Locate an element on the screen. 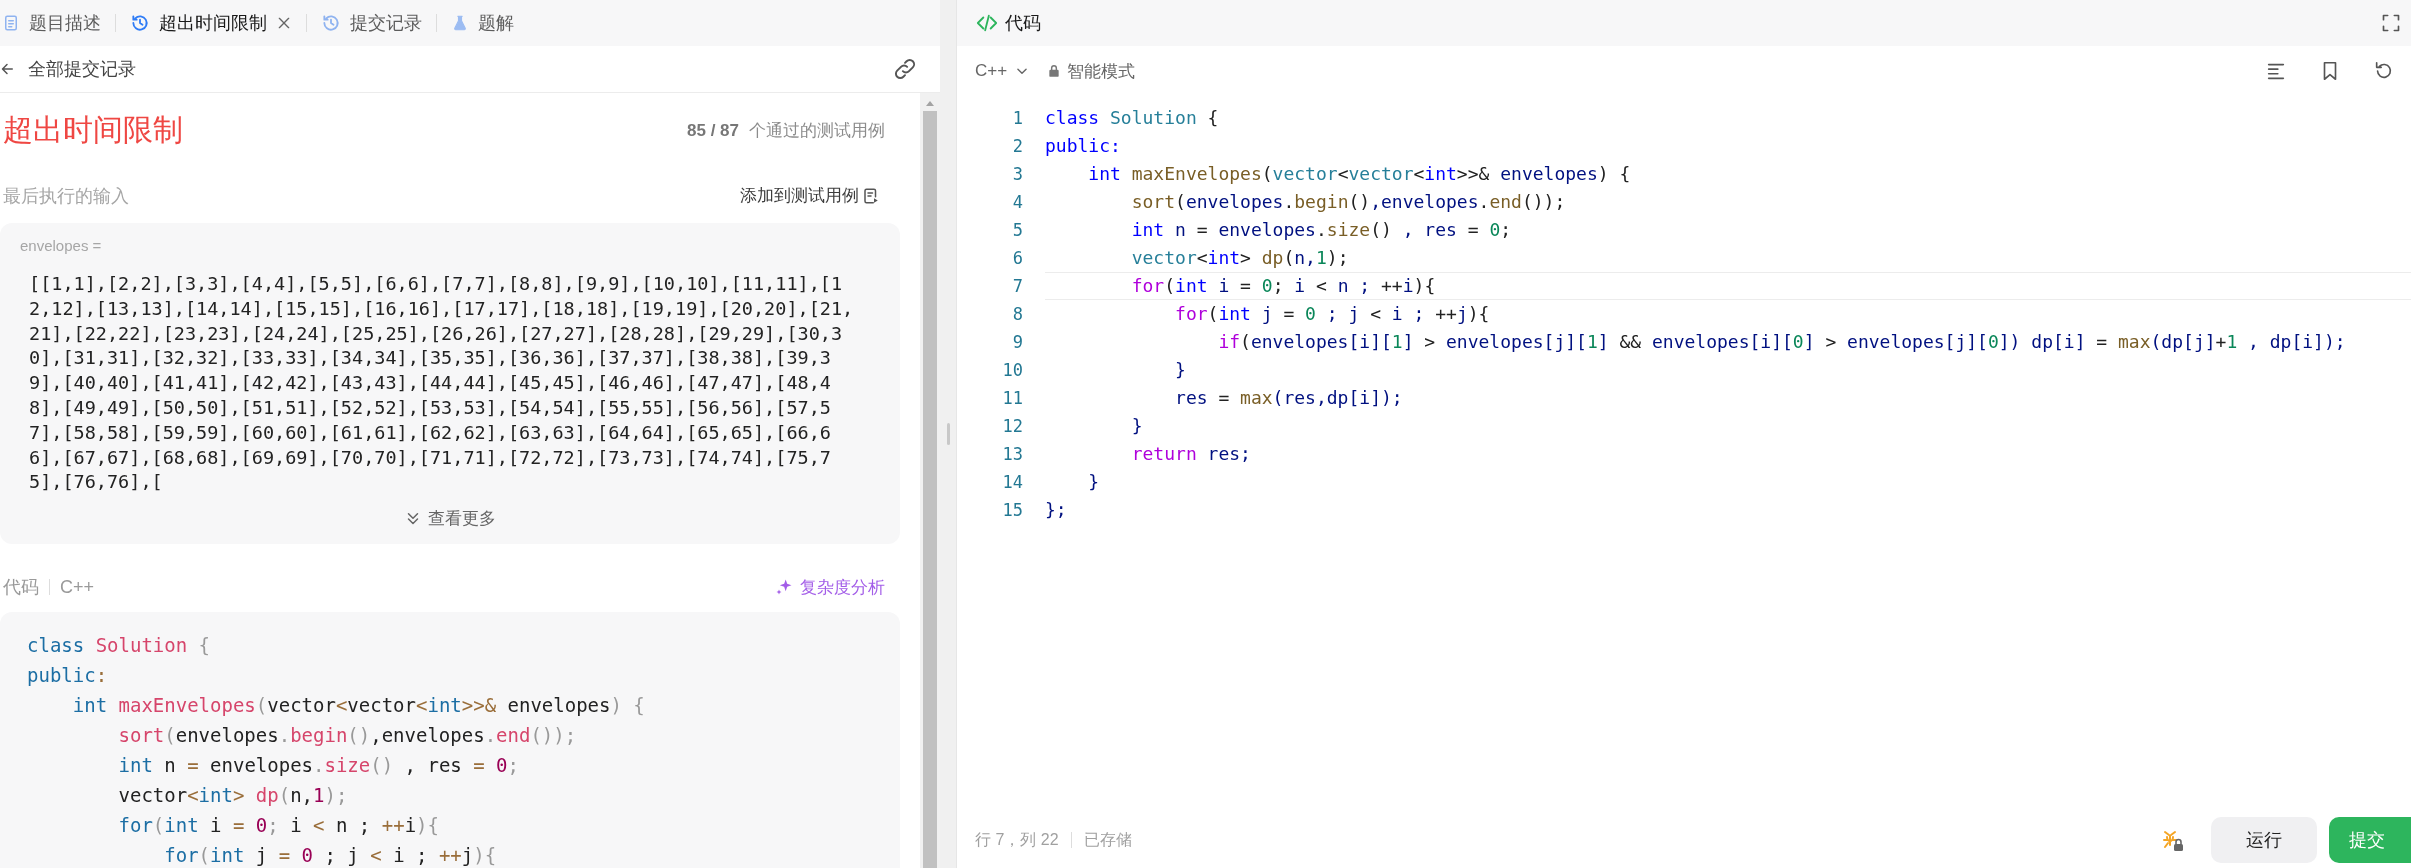 This screenshot has height=868, width=2411. passed-count: 85 / 87 is located at coordinates (713, 131).